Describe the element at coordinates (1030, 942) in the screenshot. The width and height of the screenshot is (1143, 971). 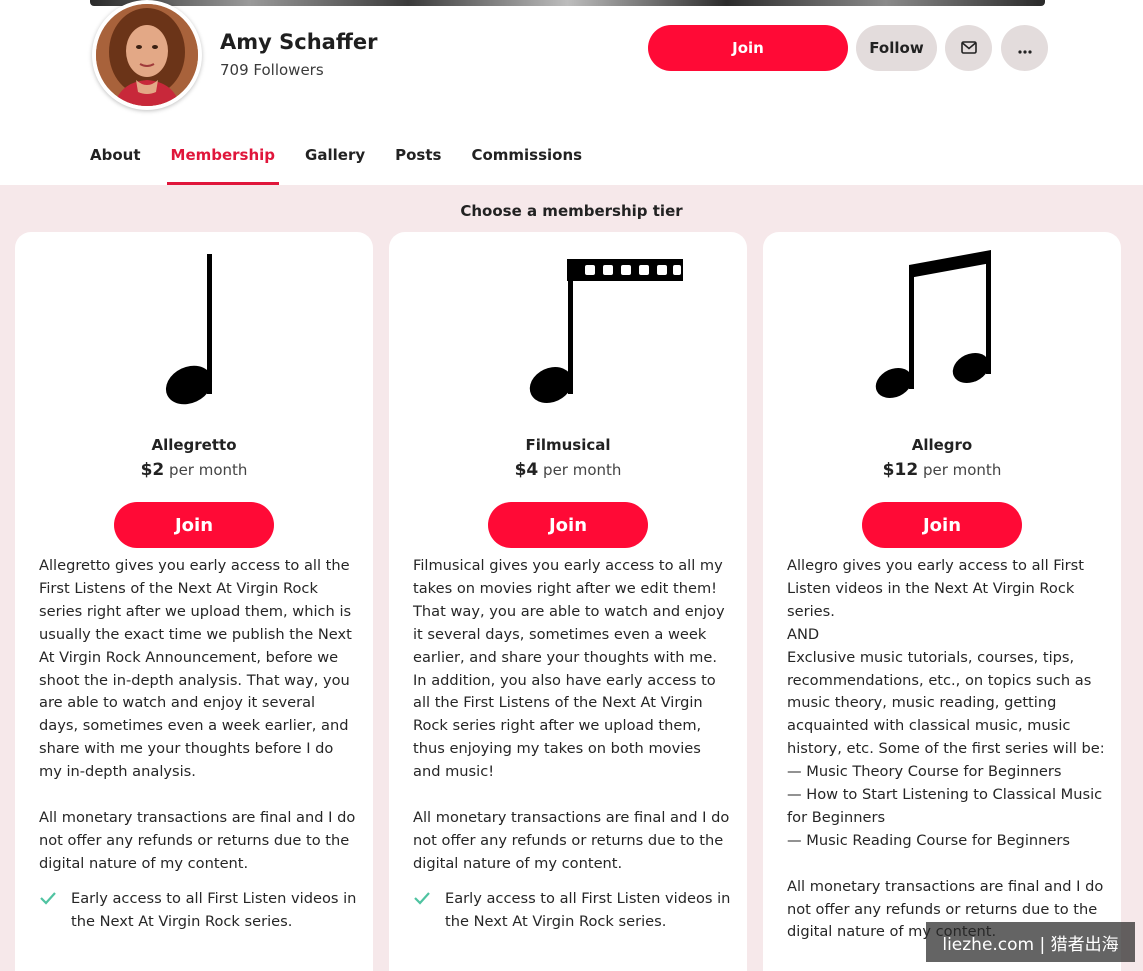
I see `watermark: liezhe.com | 猎者出海` at that location.